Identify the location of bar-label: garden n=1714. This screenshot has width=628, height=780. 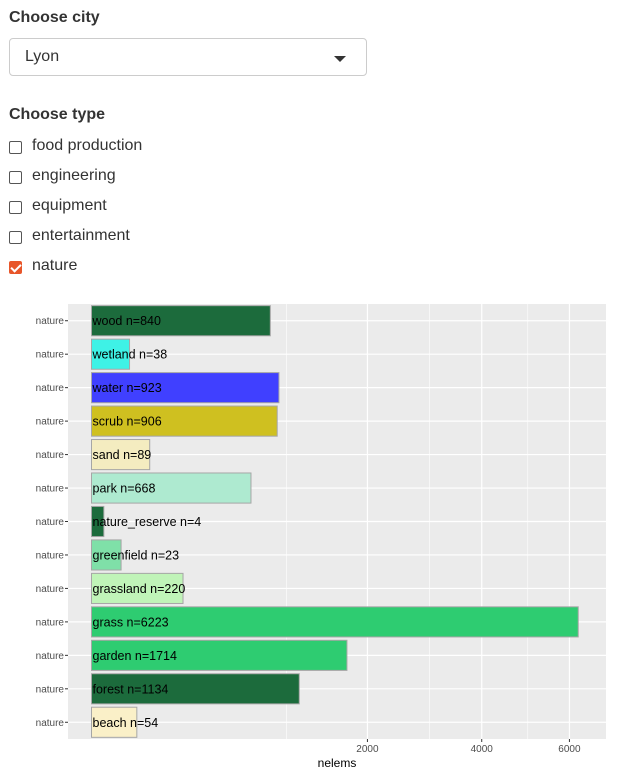
(135, 656).